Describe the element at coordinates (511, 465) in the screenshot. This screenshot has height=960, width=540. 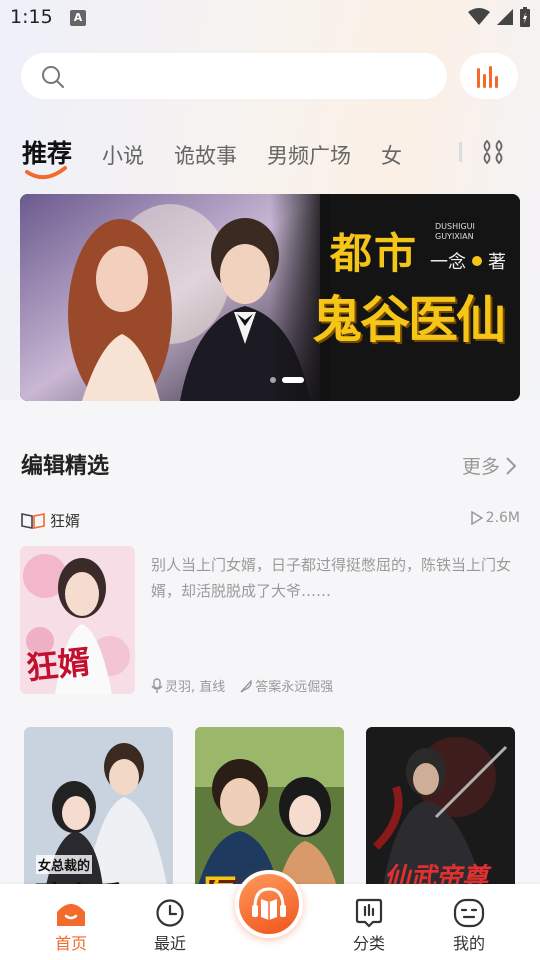
I see `chevron-right-icon` at that location.